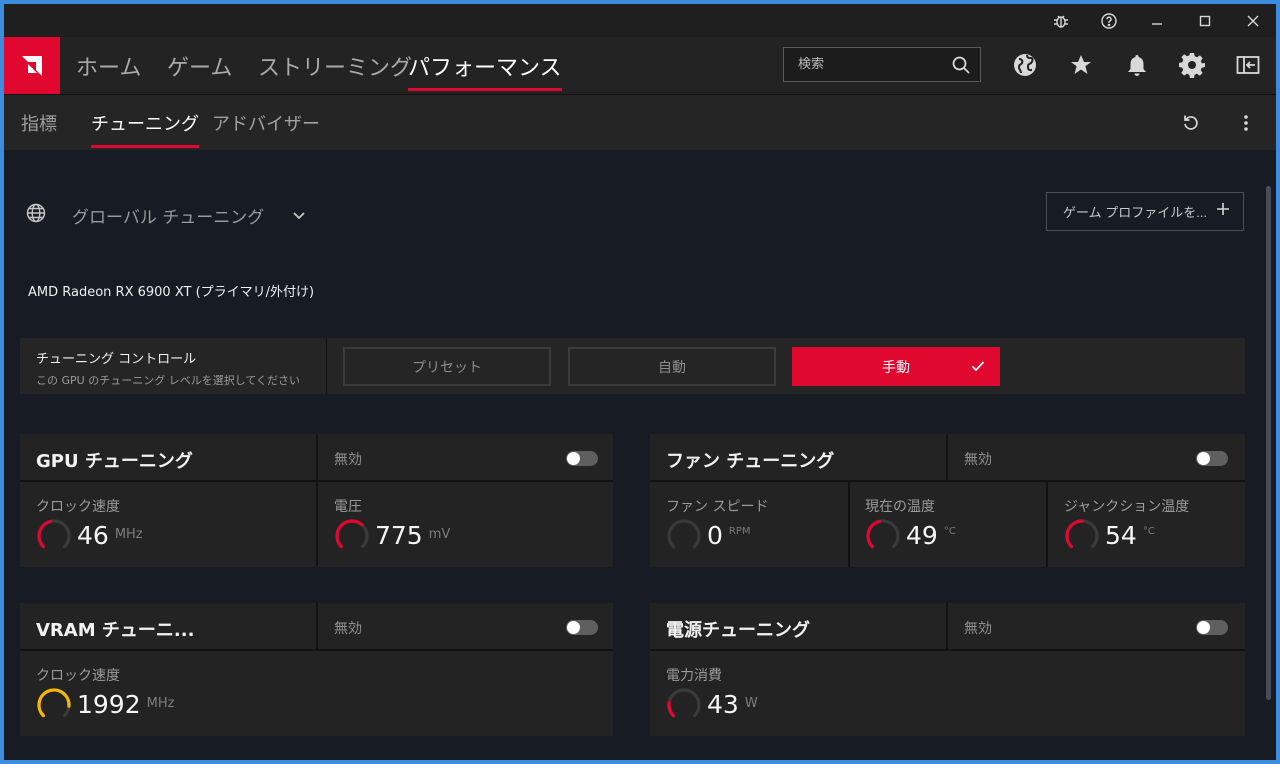 This screenshot has width=1280, height=764. Describe the element at coordinates (93, 535) in the screenshot. I see `gpu-clock-value: 46` at that location.